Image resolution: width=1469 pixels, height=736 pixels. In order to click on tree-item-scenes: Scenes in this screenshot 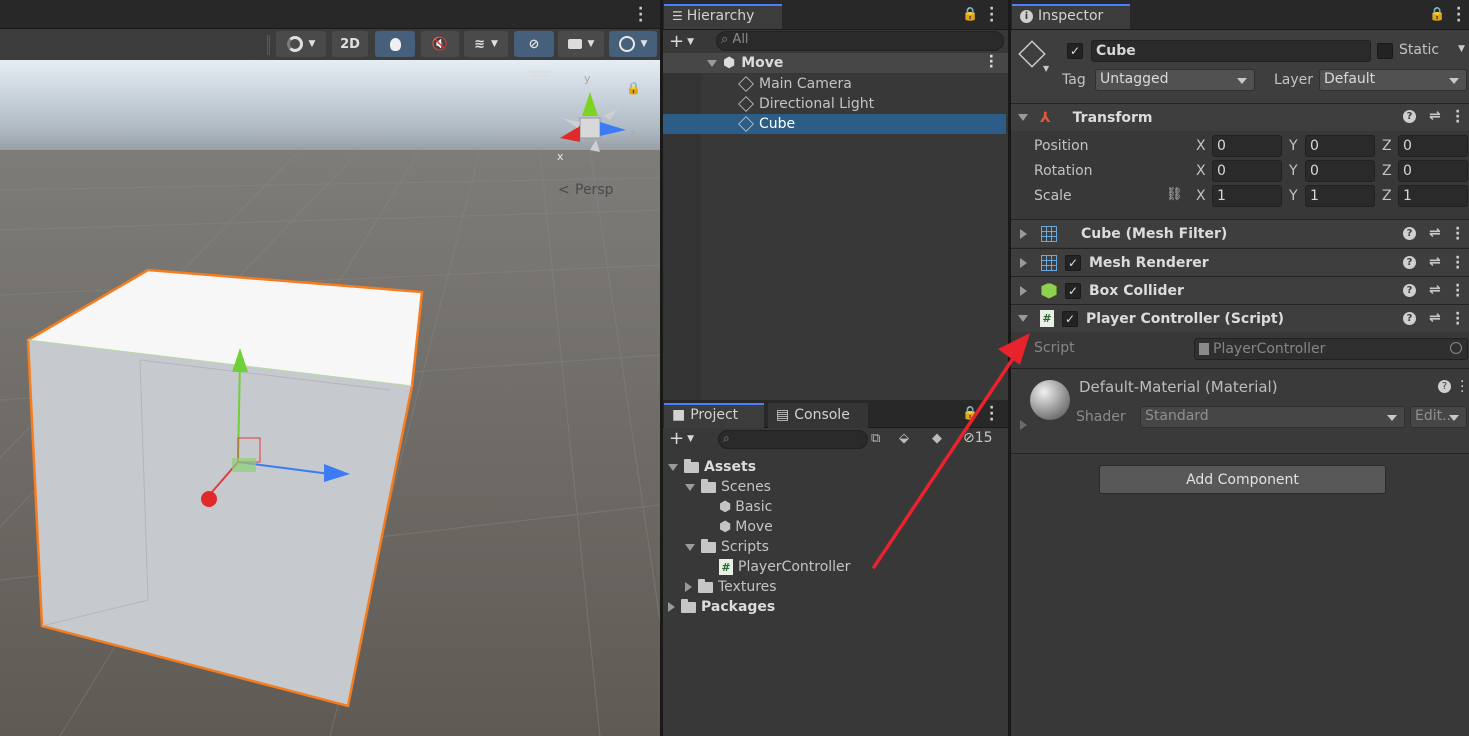, I will do `click(728, 487)`.